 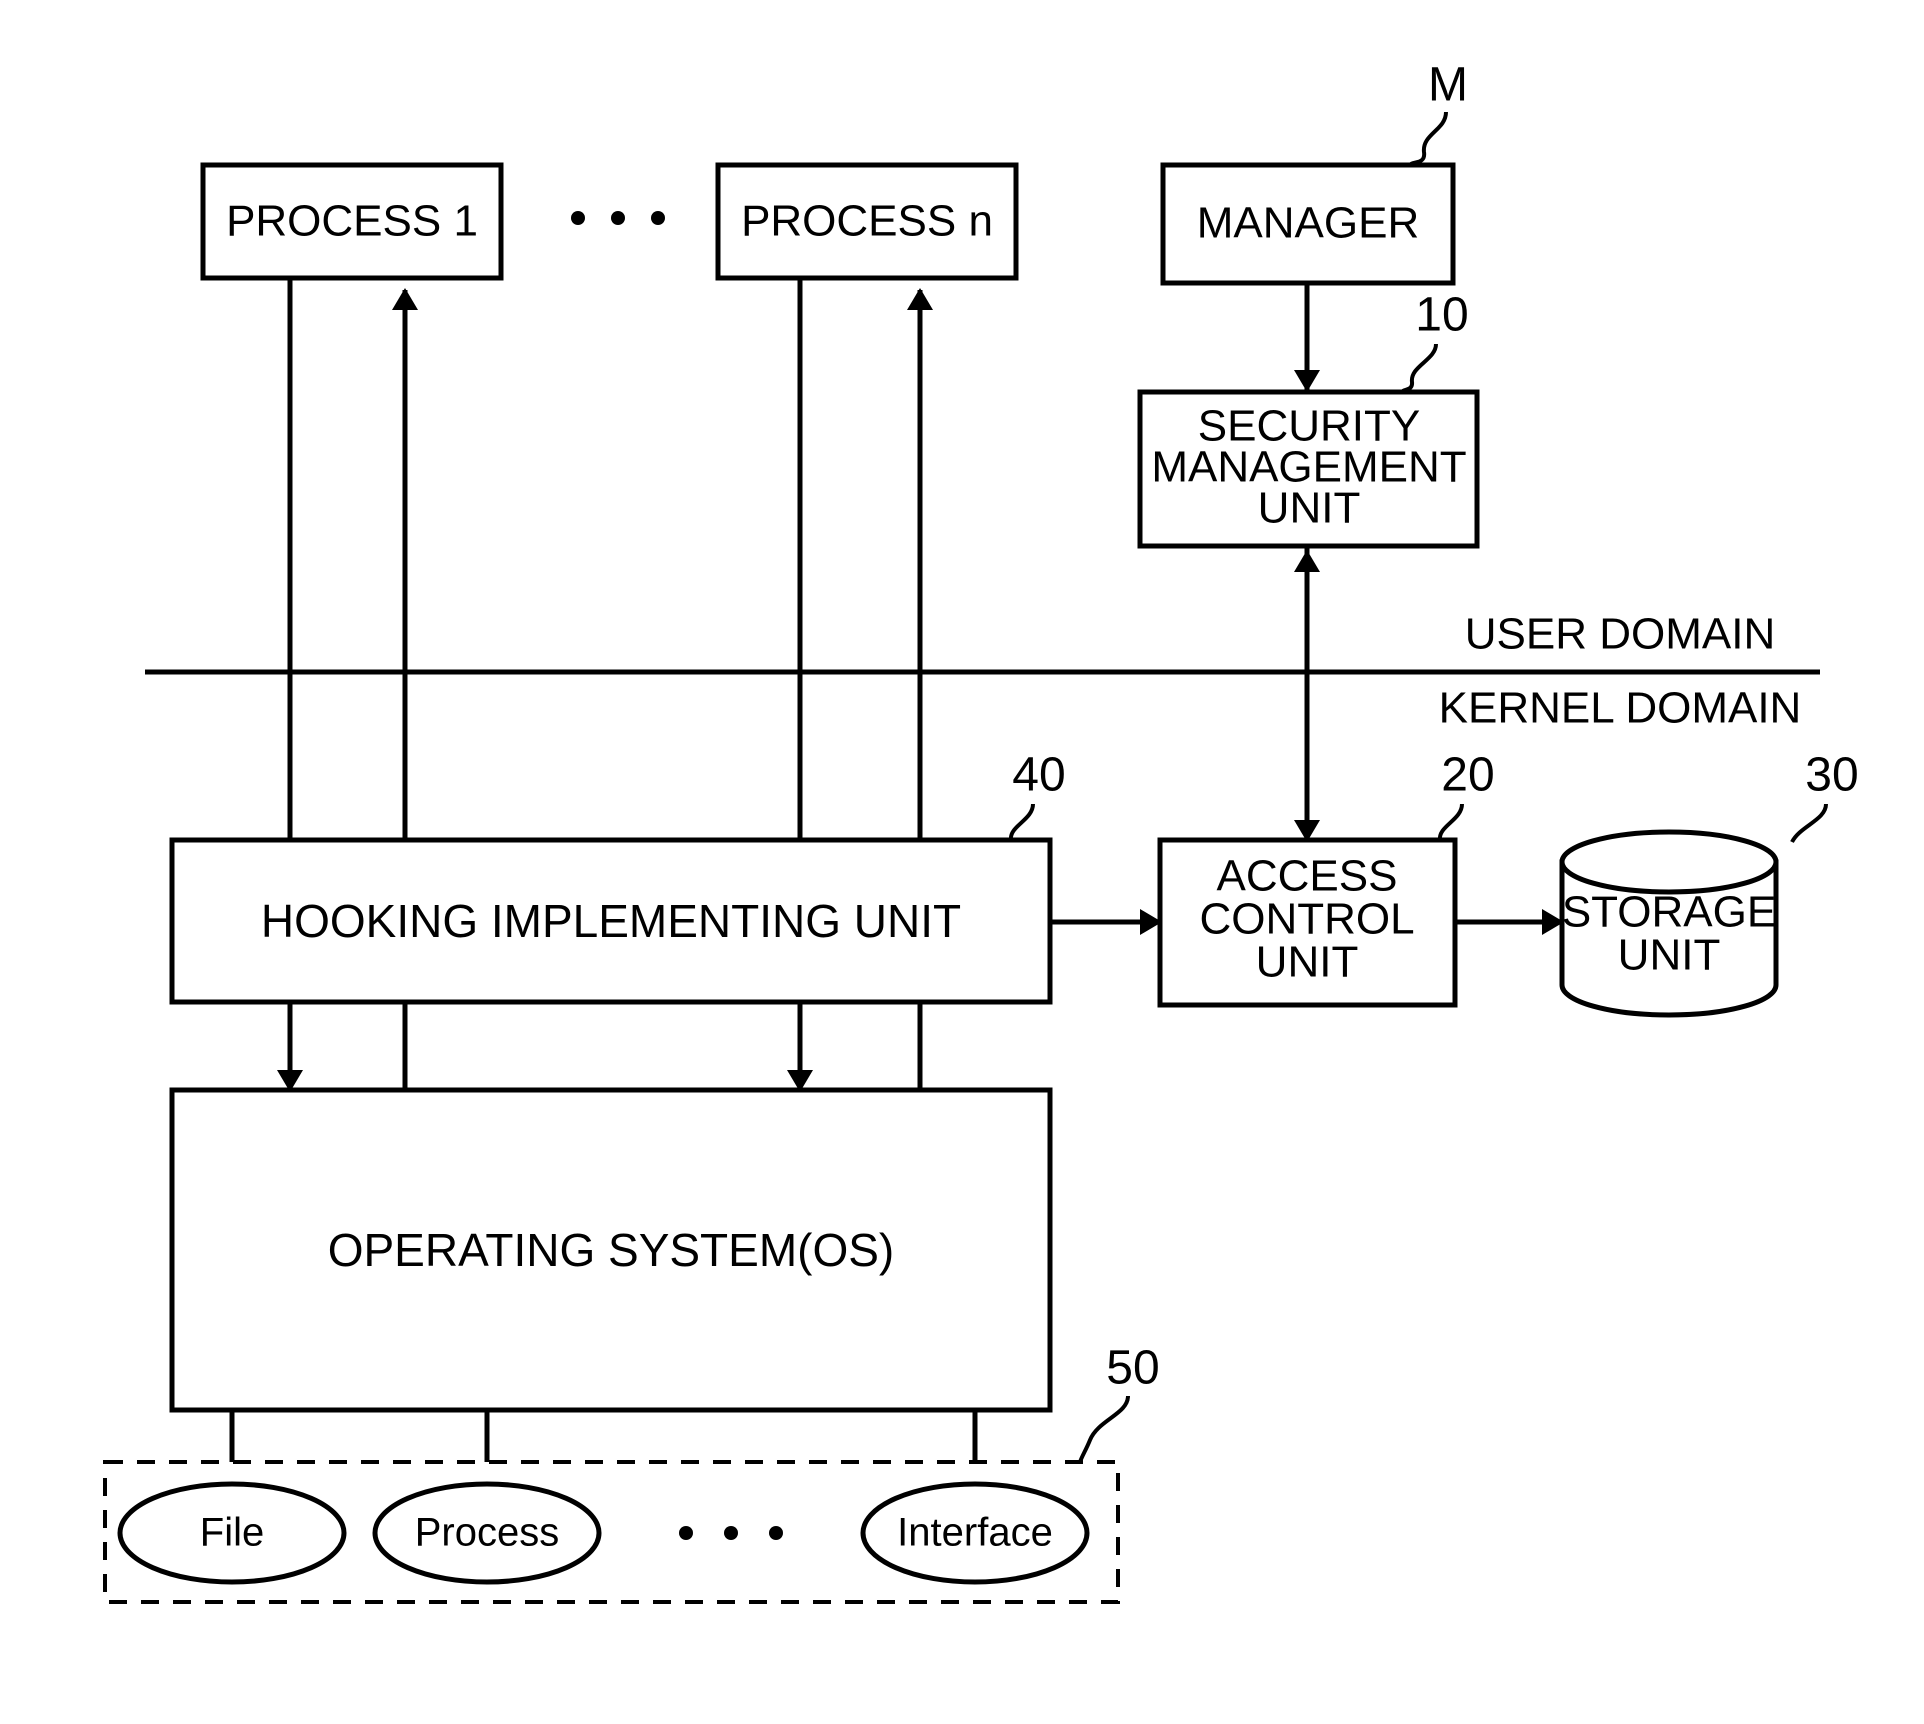 What do you see at coordinates (611, 1250) in the screenshot?
I see `operating-system-label: OPERATING SYSTEM(OS)` at bounding box center [611, 1250].